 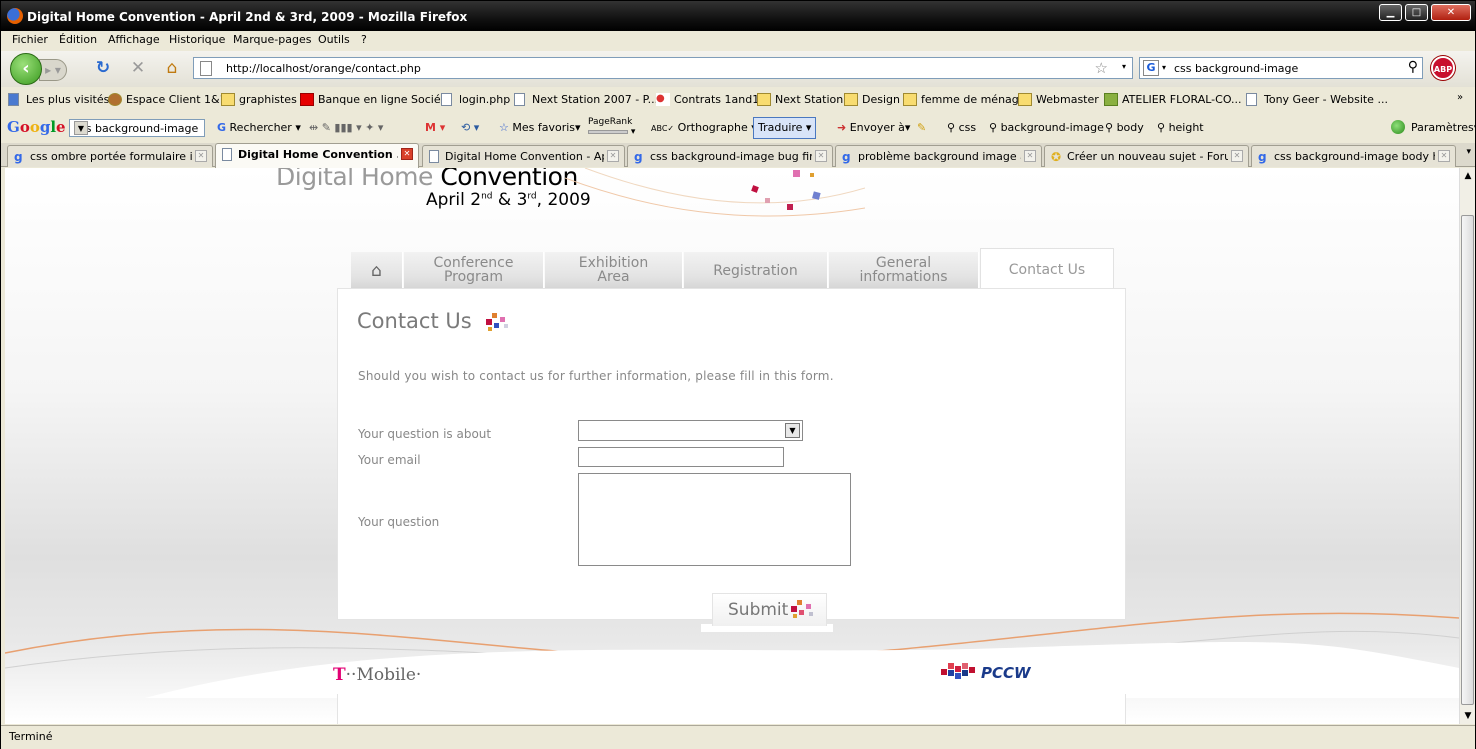 What do you see at coordinates (1180, 127) in the screenshot?
I see `search-term-height: ⚲ height` at bounding box center [1180, 127].